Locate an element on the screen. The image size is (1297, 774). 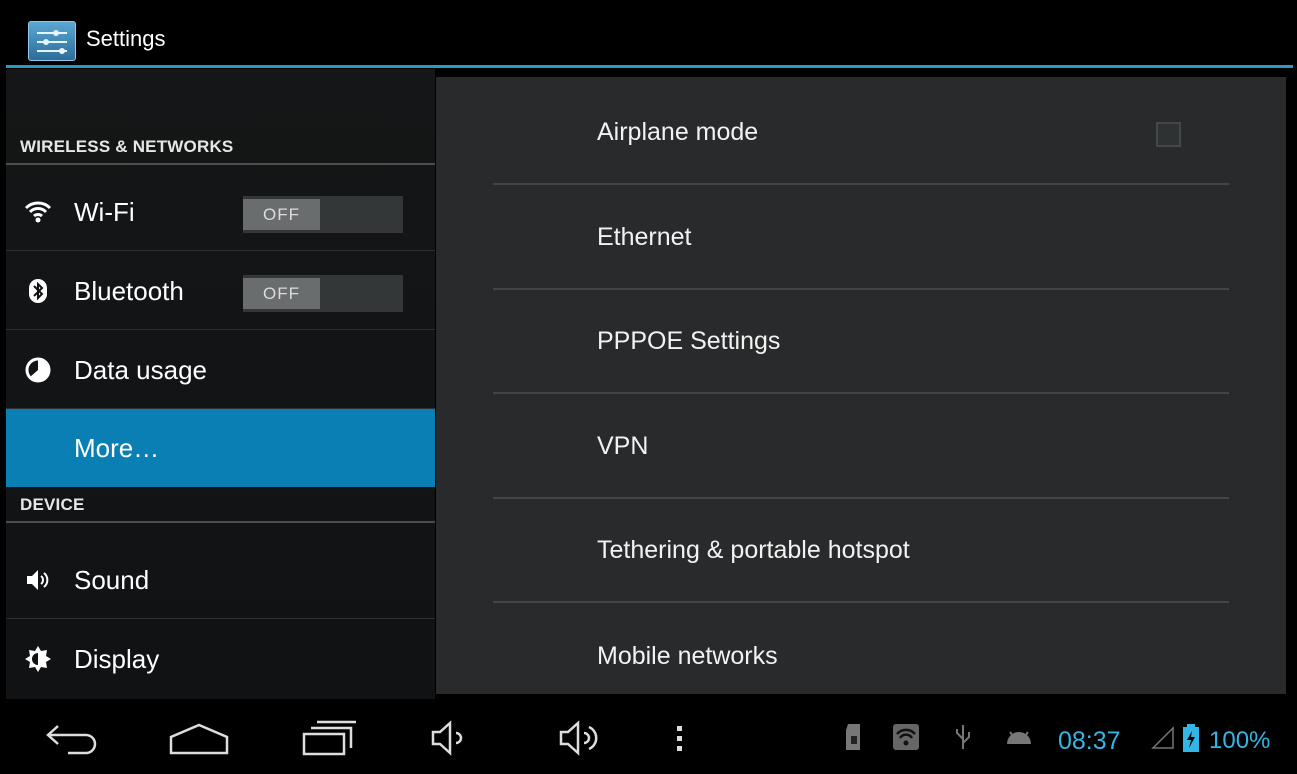
list-item-label: VPN is located at coordinates (623, 446).